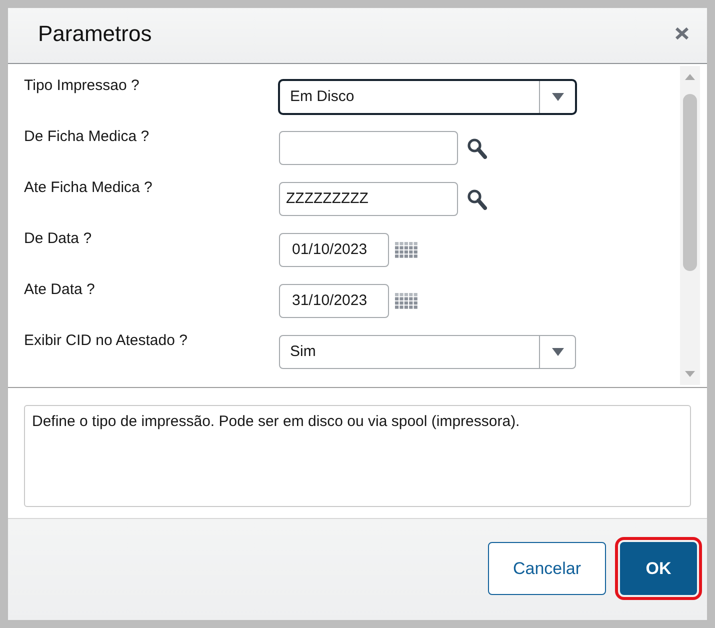 The image size is (715, 628). Describe the element at coordinates (334, 301) in the screenshot. I see `date-field: 31/10/2023` at that location.